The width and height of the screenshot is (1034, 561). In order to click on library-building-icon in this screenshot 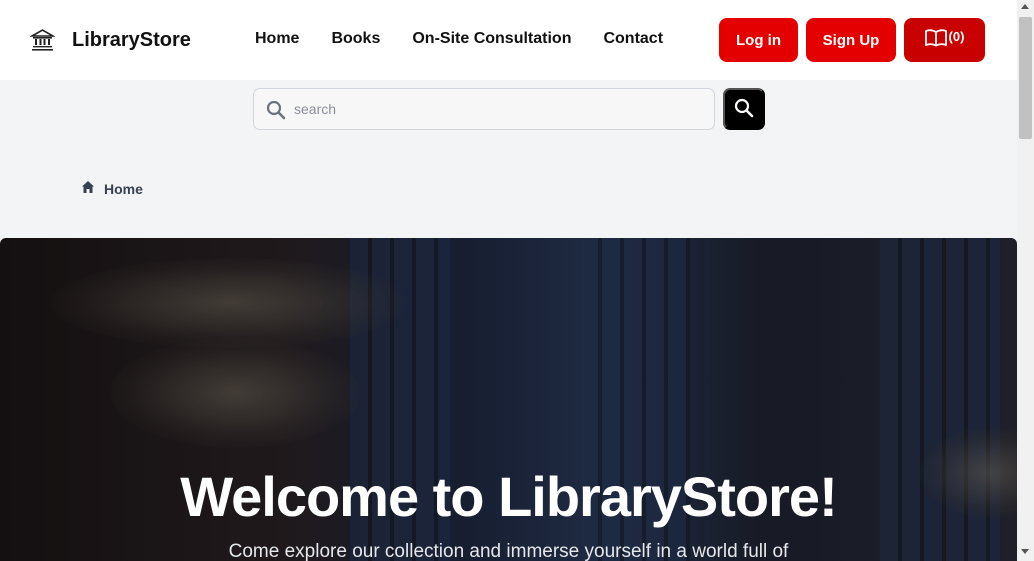, I will do `click(42, 40)`.